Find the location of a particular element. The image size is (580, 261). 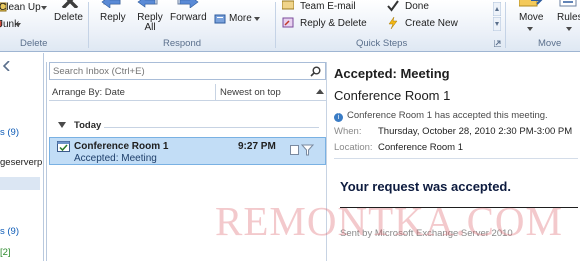

delete-group-label: Delete is located at coordinates (34, 43).